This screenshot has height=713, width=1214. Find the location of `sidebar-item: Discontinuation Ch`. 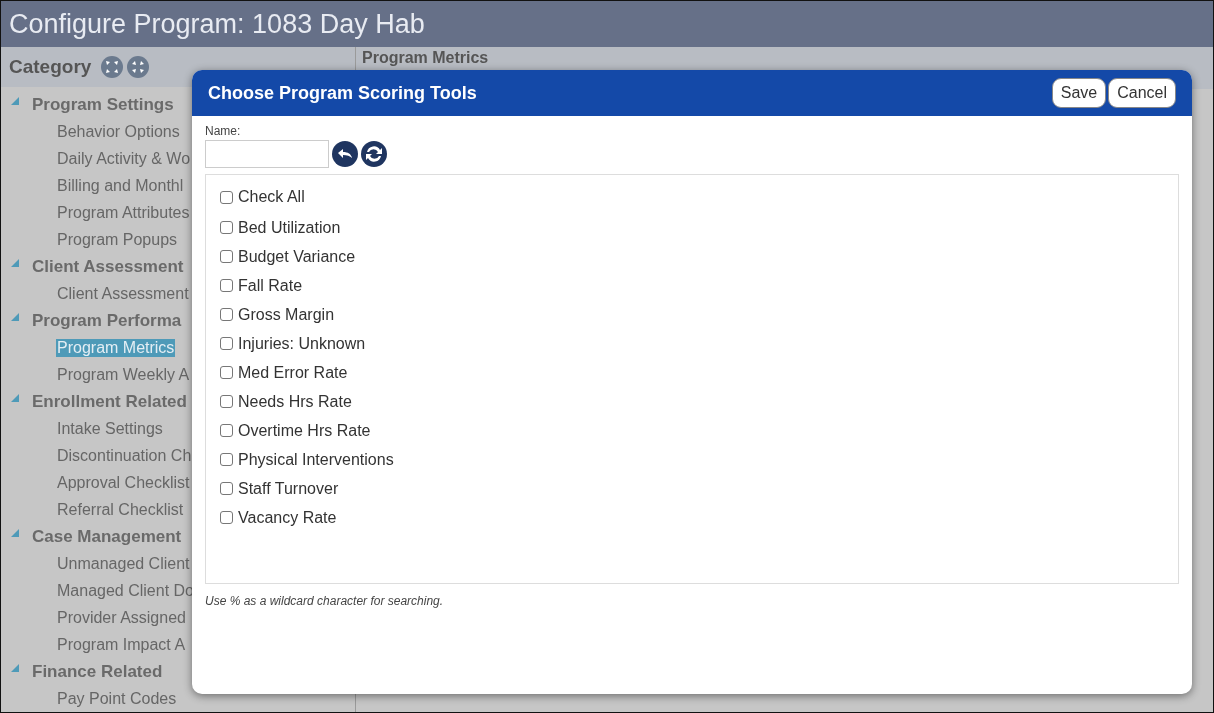

sidebar-item: Discontinuation Ch is located at coordinates (124, 455).